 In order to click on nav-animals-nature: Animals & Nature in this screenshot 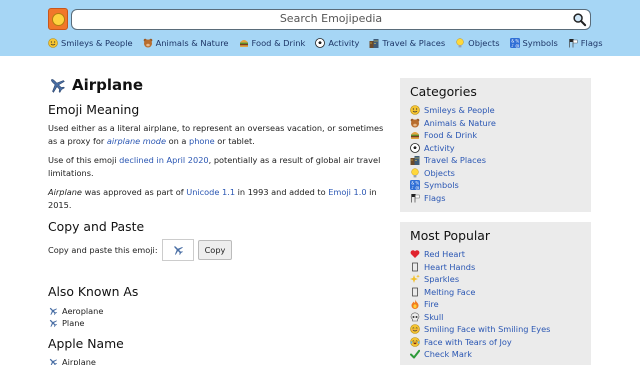, I will do `click(186, 43)`.